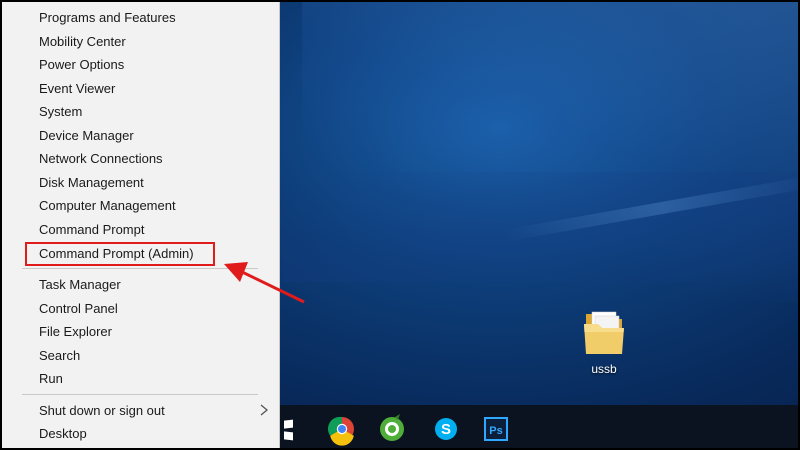 This screenshot has height=450, width=800. I want to click on menu-item-disk-management: Disk Management, so click(140, 182).